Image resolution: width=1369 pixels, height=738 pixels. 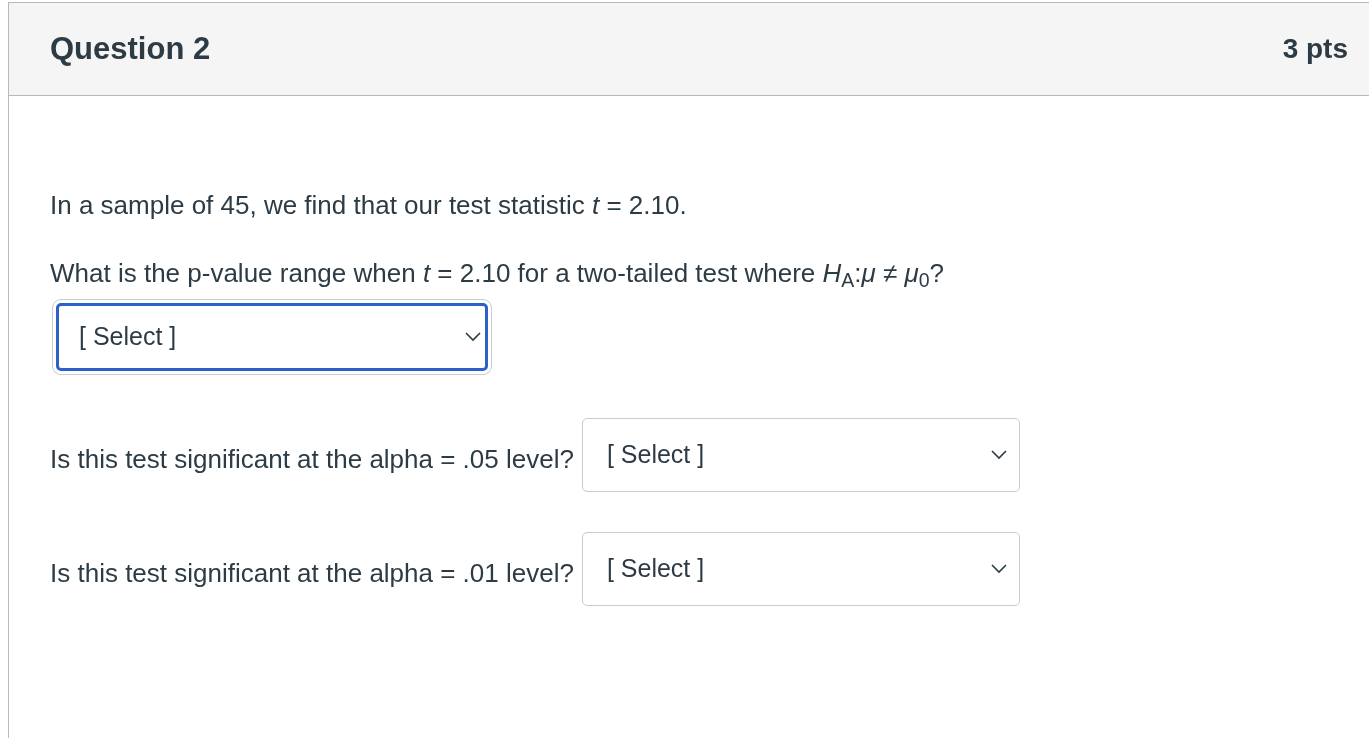 What do you see at coordinates (369, 205) in the screenshot?
I see `question-text: In a sample of 45, we find that our test statistic t = 2.10.` at bounding box center [369, 205].